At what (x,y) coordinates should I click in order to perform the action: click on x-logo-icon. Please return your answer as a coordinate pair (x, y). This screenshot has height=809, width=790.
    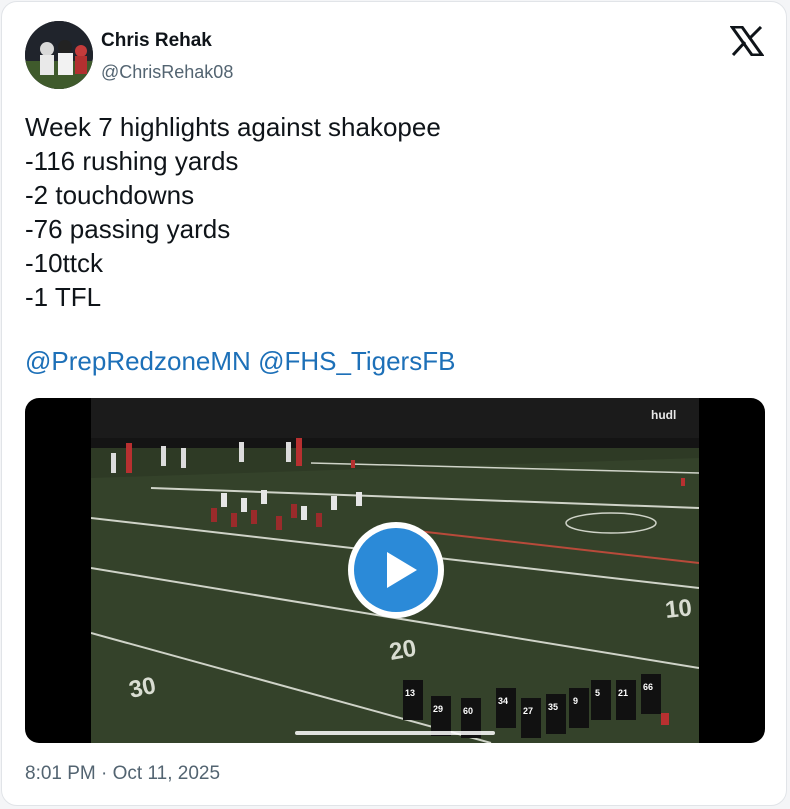
    Looking at the image, I should click on (747, 41).